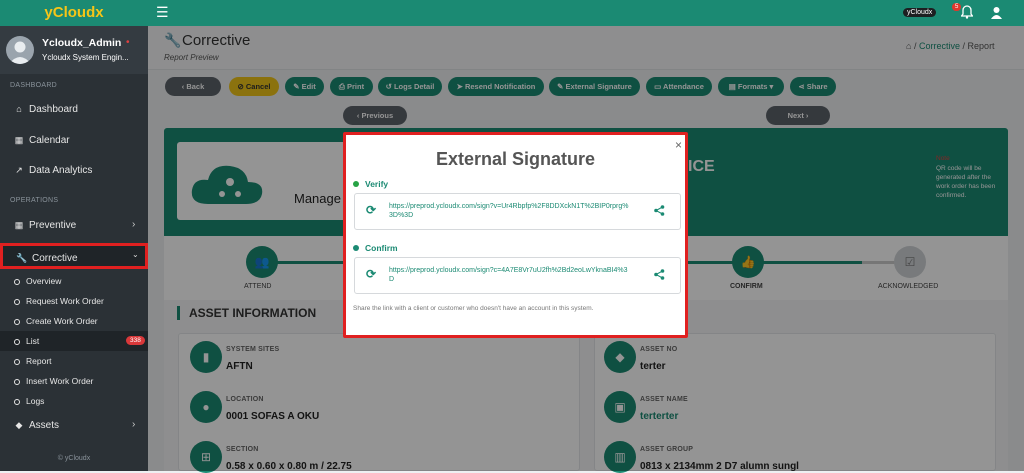  Describe the element at coordinates (74, 401) in the screenshot. I see `sidebar-subitem-logs: Logs` at that location.